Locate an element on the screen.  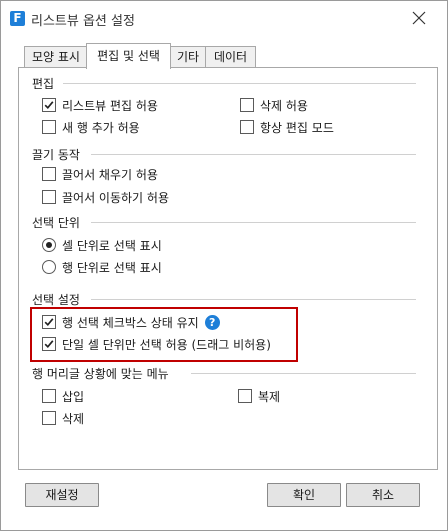
title-bar: F 리스트뷰 옵션 설정 is located at coordinates (224, 18).